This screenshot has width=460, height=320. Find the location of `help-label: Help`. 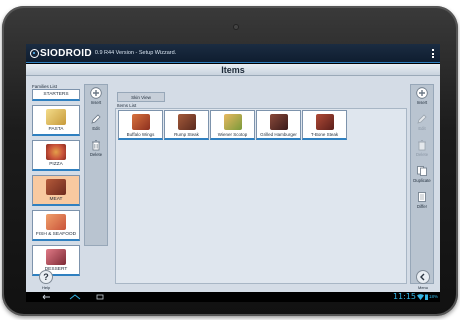

help-label: Help is located at coordinates (46, 287).